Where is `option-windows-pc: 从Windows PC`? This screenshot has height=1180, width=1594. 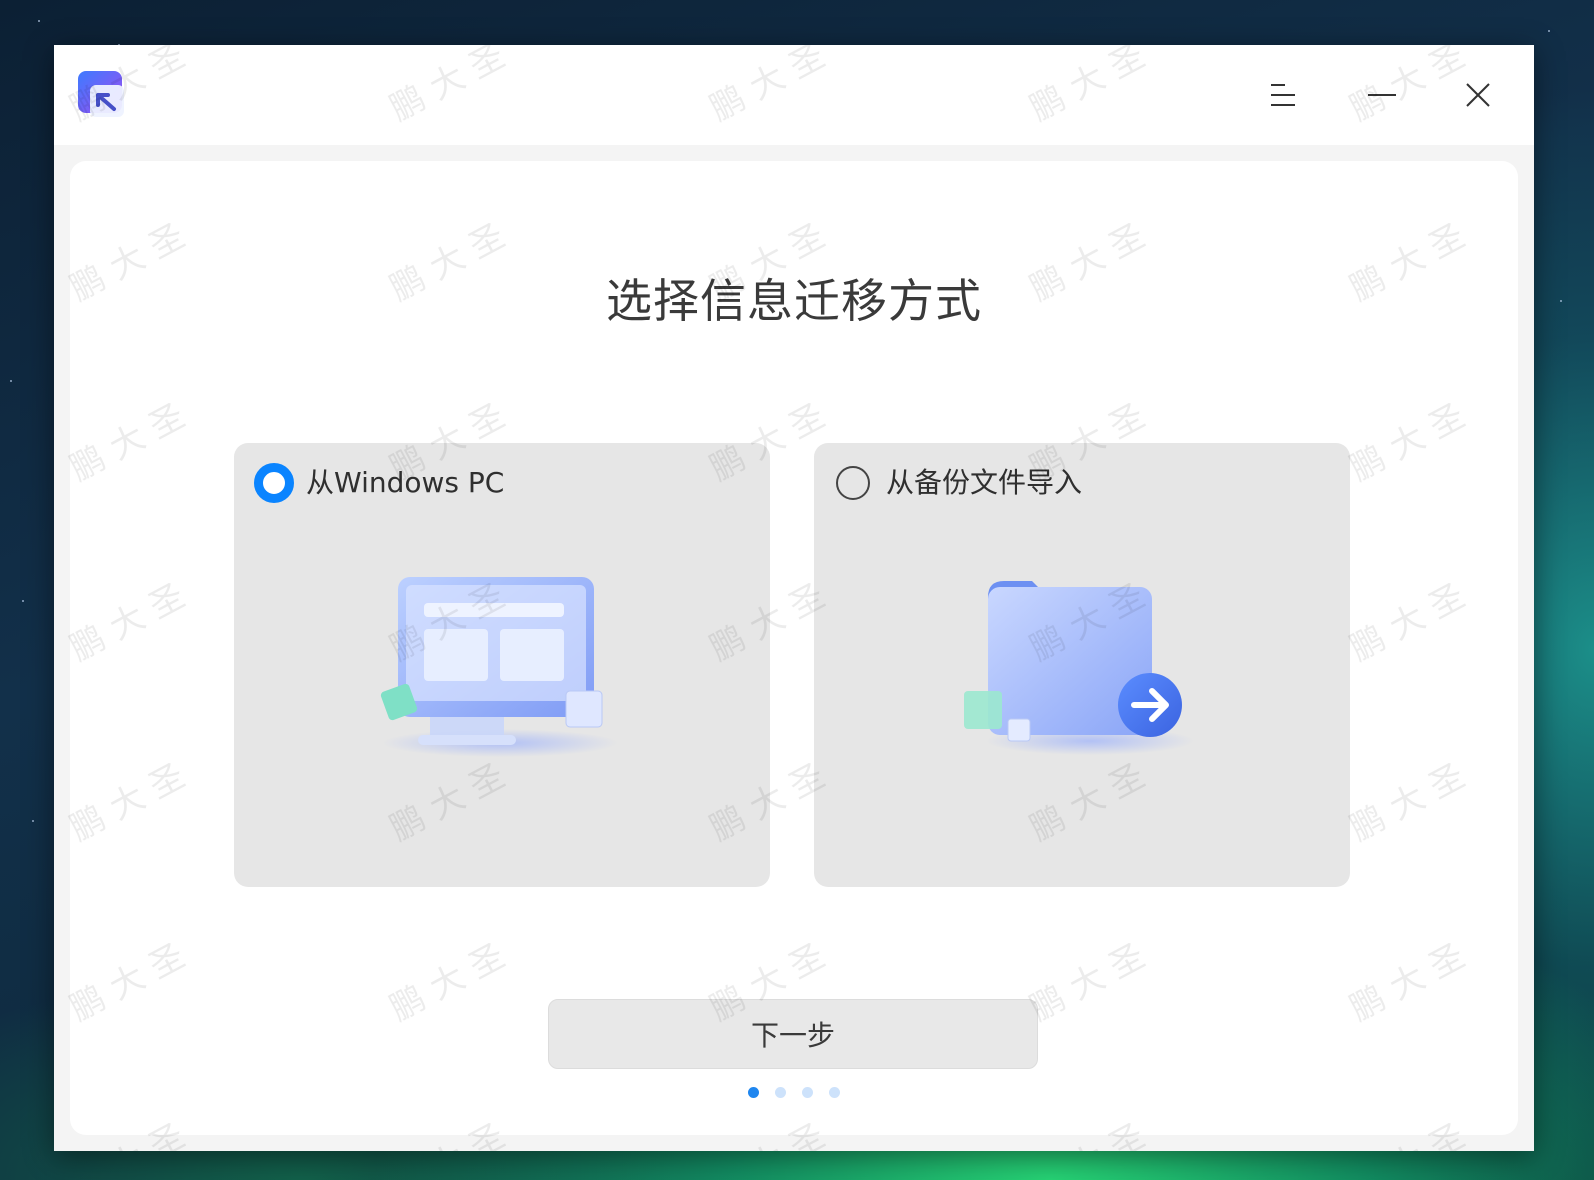
option-windows-pc: 从Windows PC is located at coordinates (502, 665).